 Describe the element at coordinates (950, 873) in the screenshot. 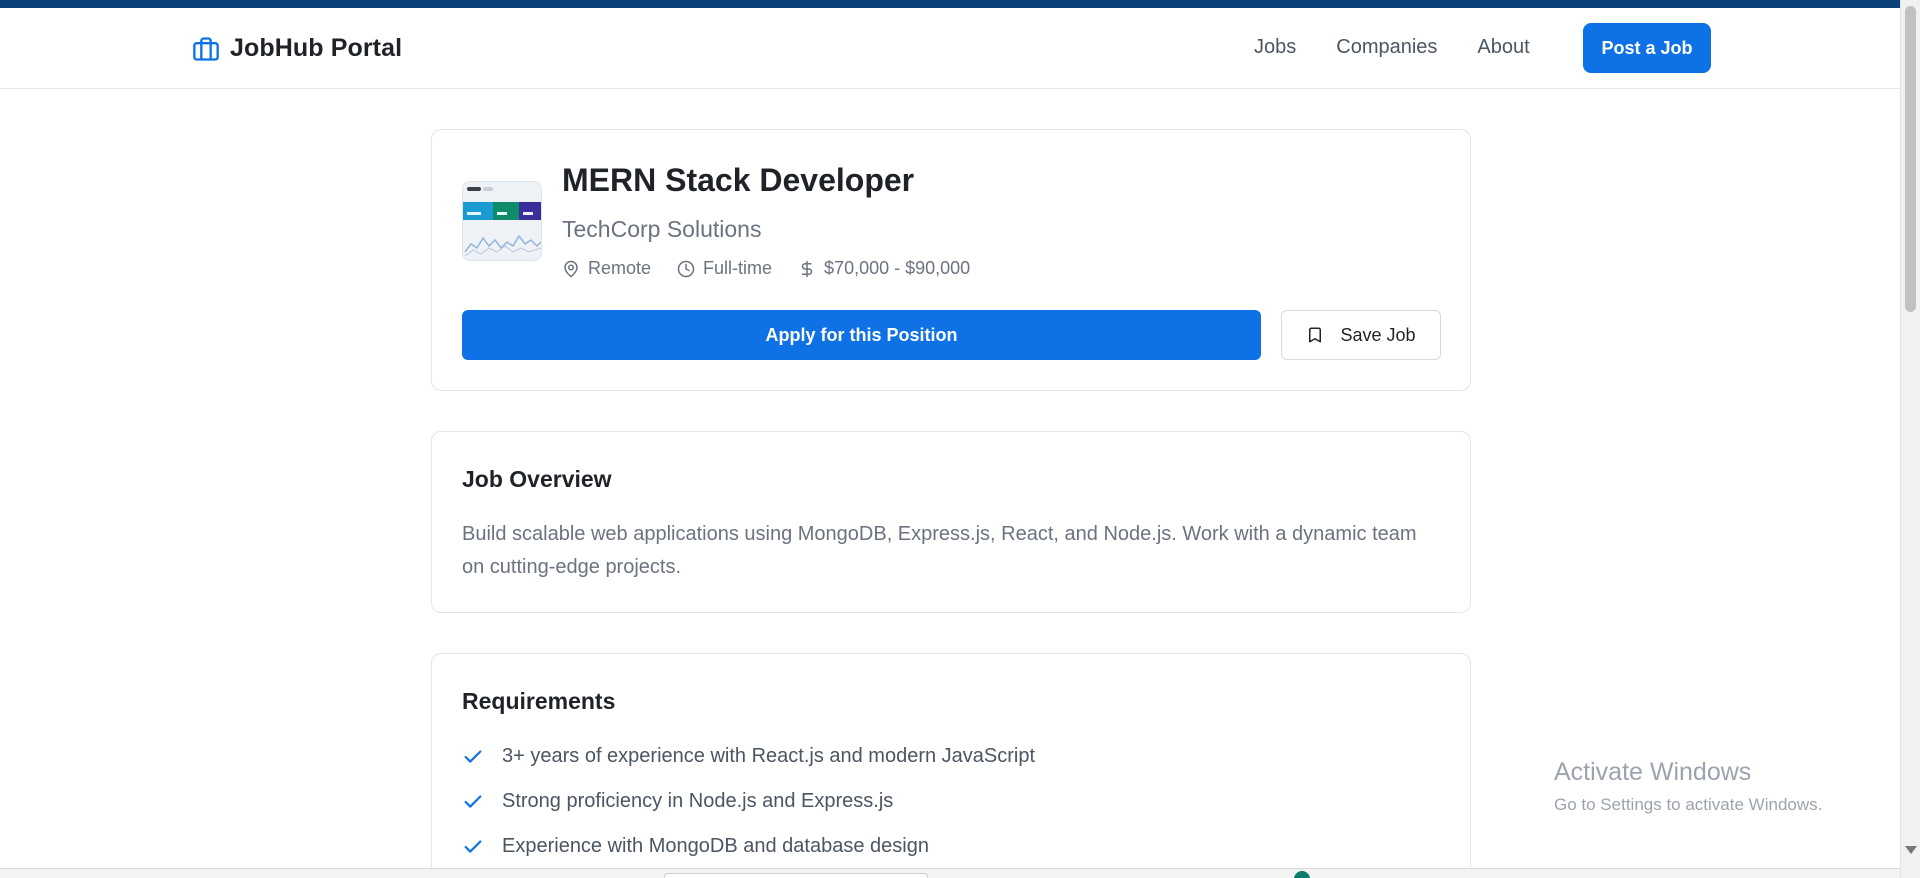

I see `taskbar-strip` at that location.